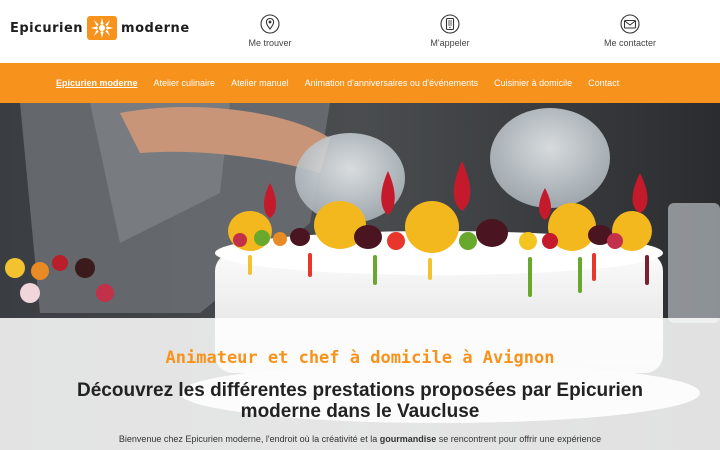  Describe the element at coordinates (260, 83) in the screenshot. I see `nav-item-atelier-manuel: Atelier manuel` at that location.